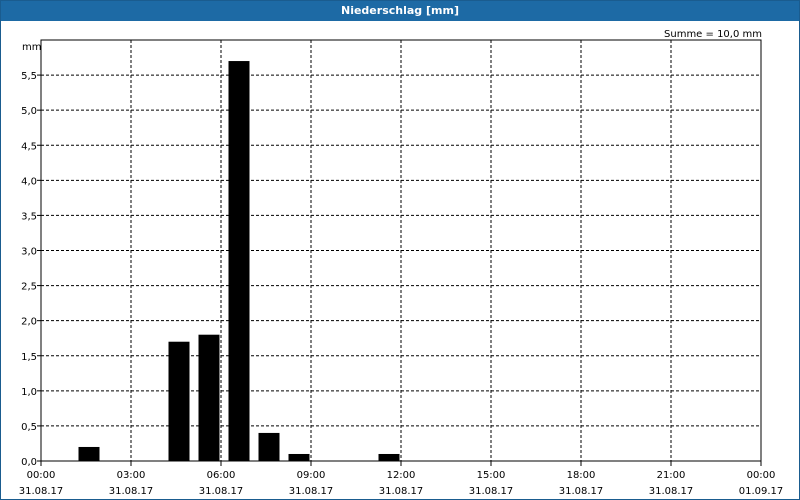 This screenshot has height=500, width=800. What do you see at coordinates (401, 475) in the screenshot?
I see `x-tick-time-label: 12:00` at bounding box center [401, 475].